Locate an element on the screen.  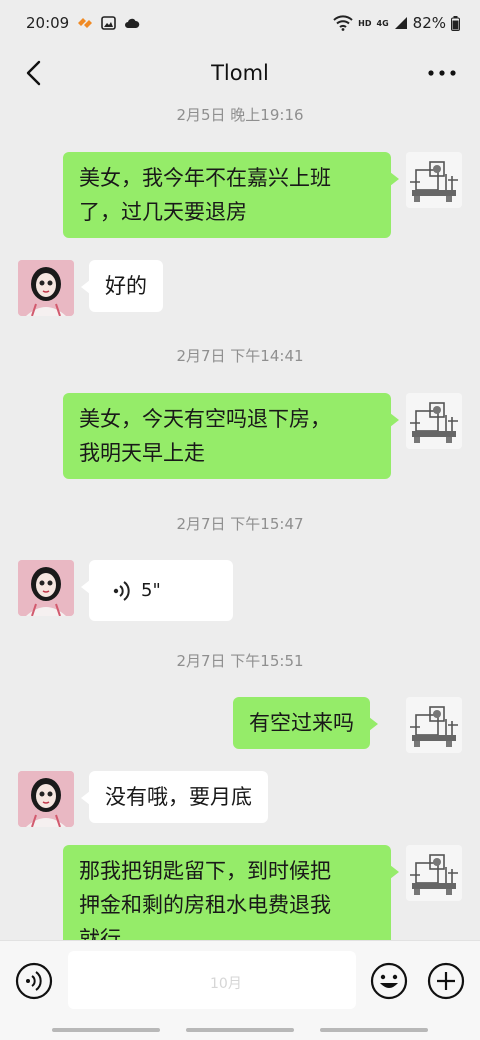
voice-input-button is located at coordinates (34, 981).